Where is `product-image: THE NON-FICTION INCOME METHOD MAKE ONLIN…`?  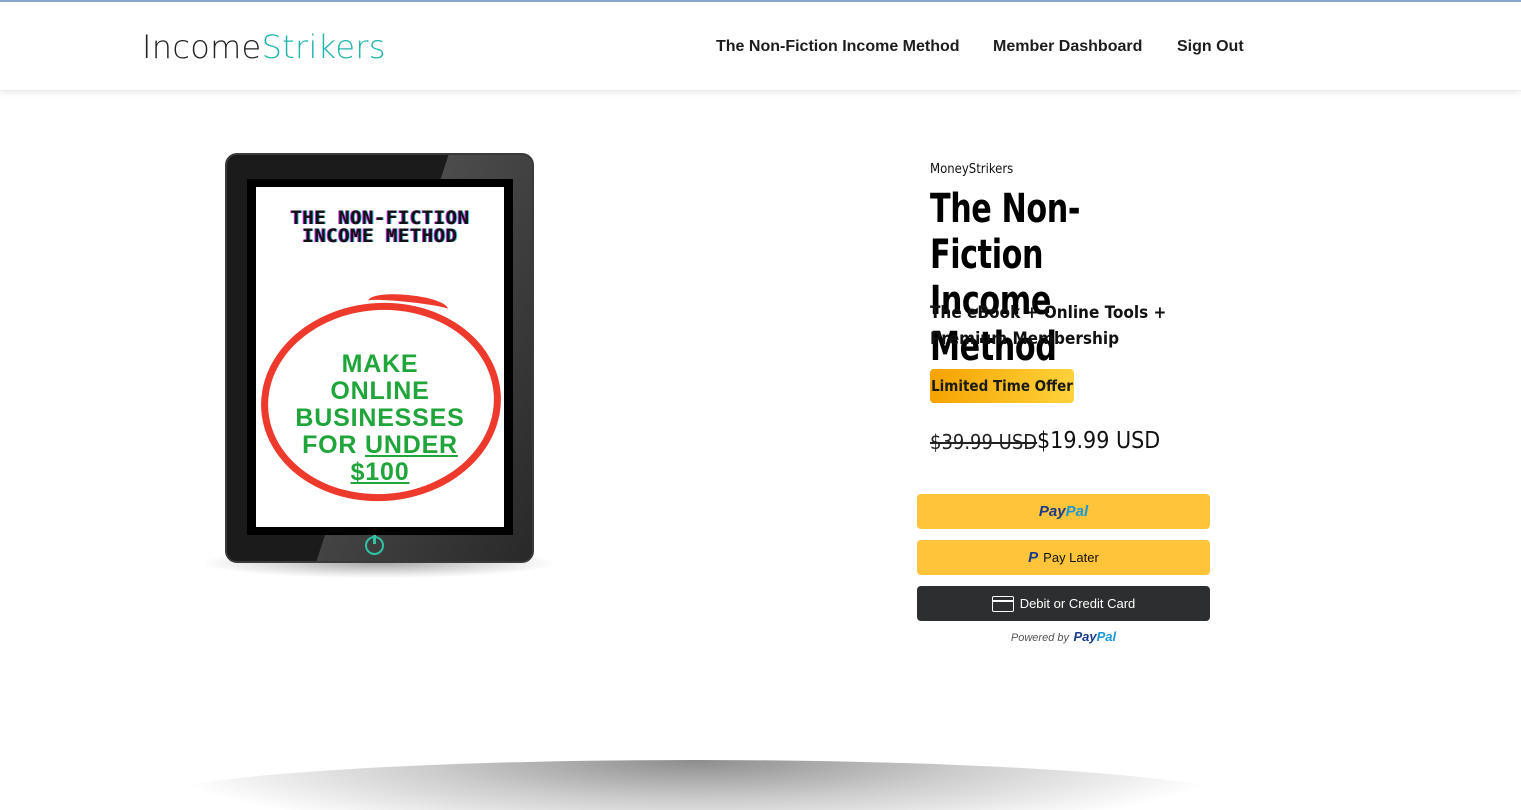 product-image: THE NON-FICTION INCOME METHOD MAKE ONLIN… is located at coordinates (379, 368).